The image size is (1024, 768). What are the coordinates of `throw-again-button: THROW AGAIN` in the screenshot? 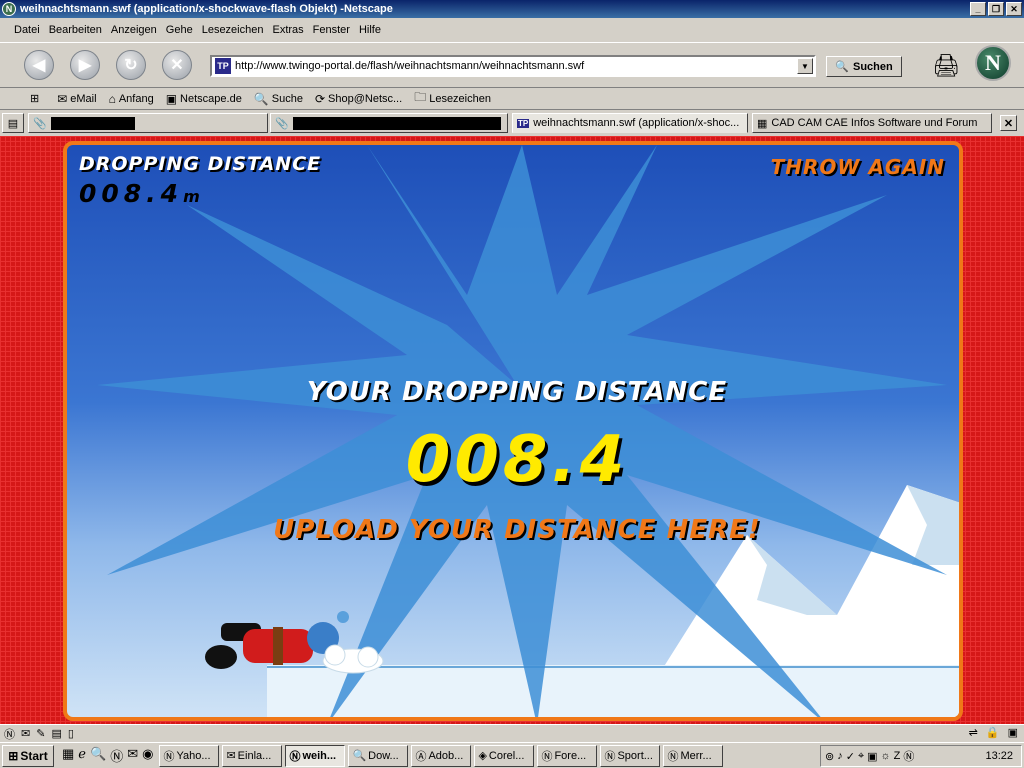 It's located at (858, 167).